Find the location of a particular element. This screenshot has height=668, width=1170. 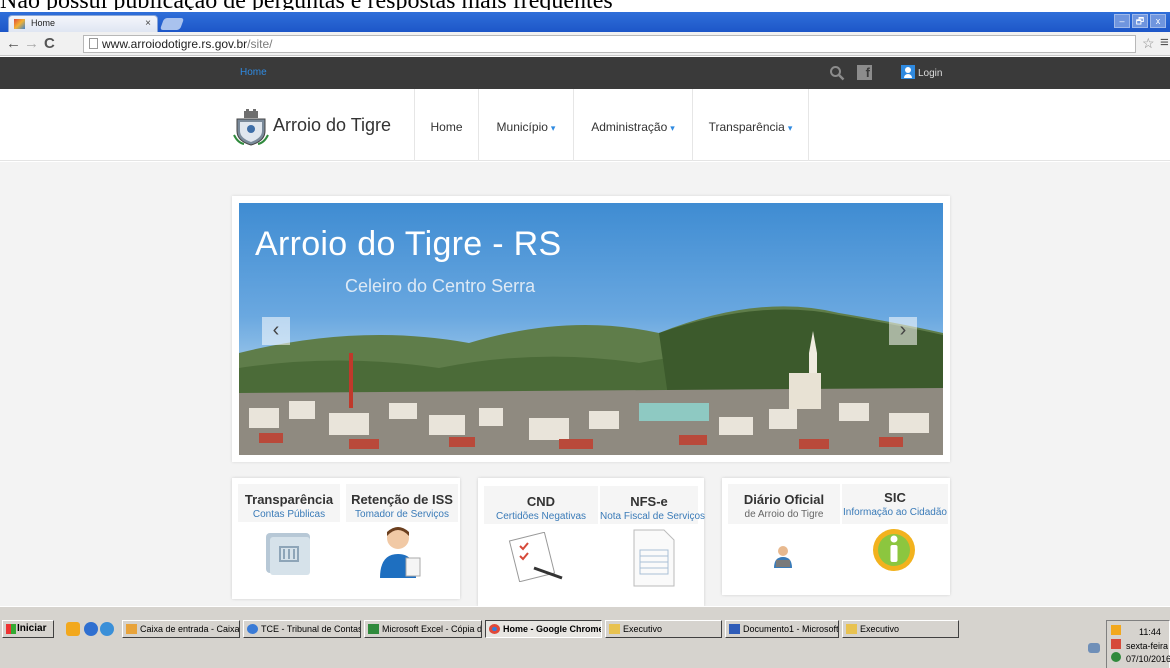

service-nfse: NFS-e Nota Fiscal de Serviços is located at coordinates (653, 544).